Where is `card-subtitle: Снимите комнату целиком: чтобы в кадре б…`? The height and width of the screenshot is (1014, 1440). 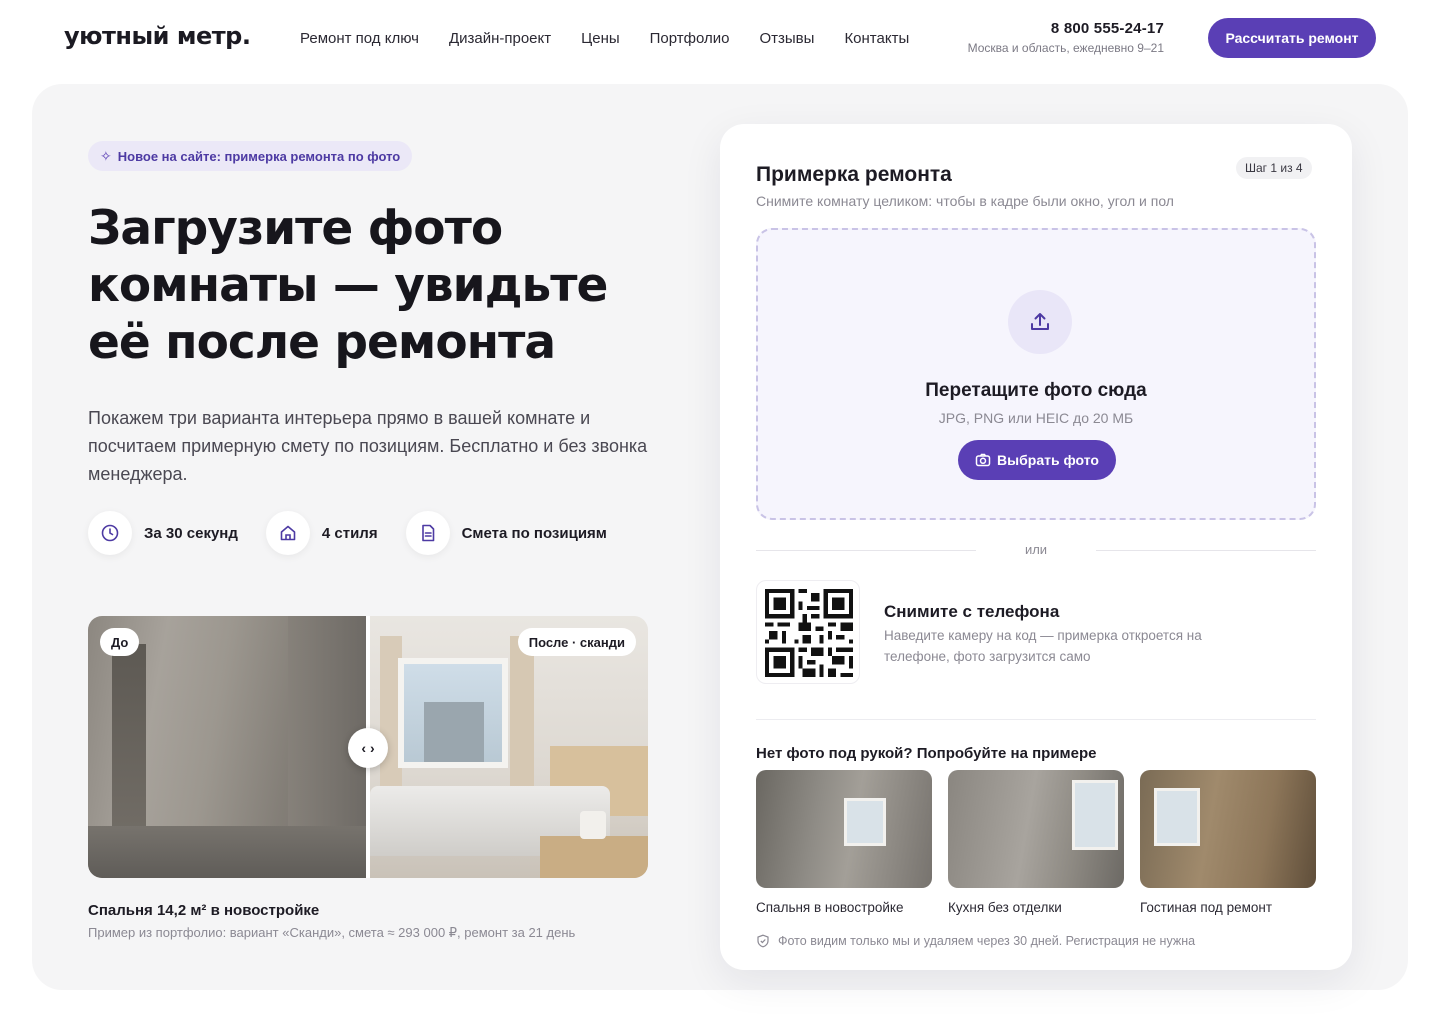 card-subtitle: Снимите комнату целиком: чтобы в кадре б… is located at coordinates (965, 201).